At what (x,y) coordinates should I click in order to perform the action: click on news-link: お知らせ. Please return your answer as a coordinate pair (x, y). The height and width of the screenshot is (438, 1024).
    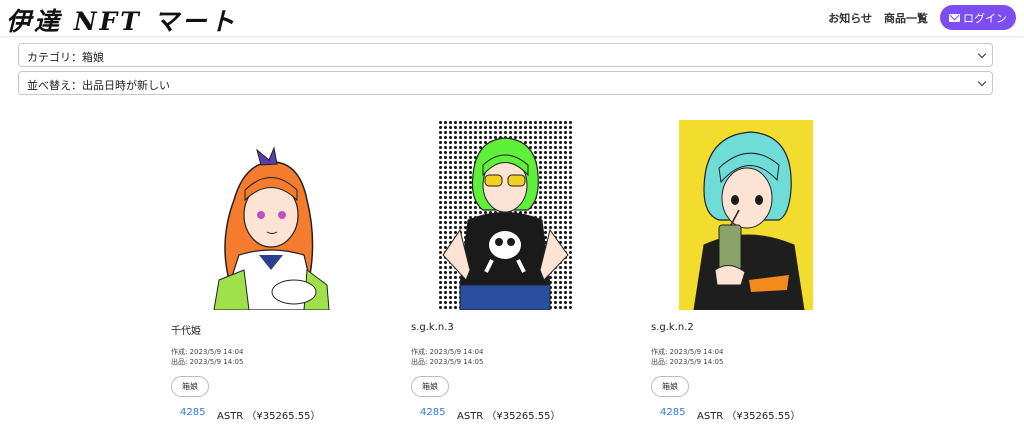
    Looking at the image, I should click on (850, 18).